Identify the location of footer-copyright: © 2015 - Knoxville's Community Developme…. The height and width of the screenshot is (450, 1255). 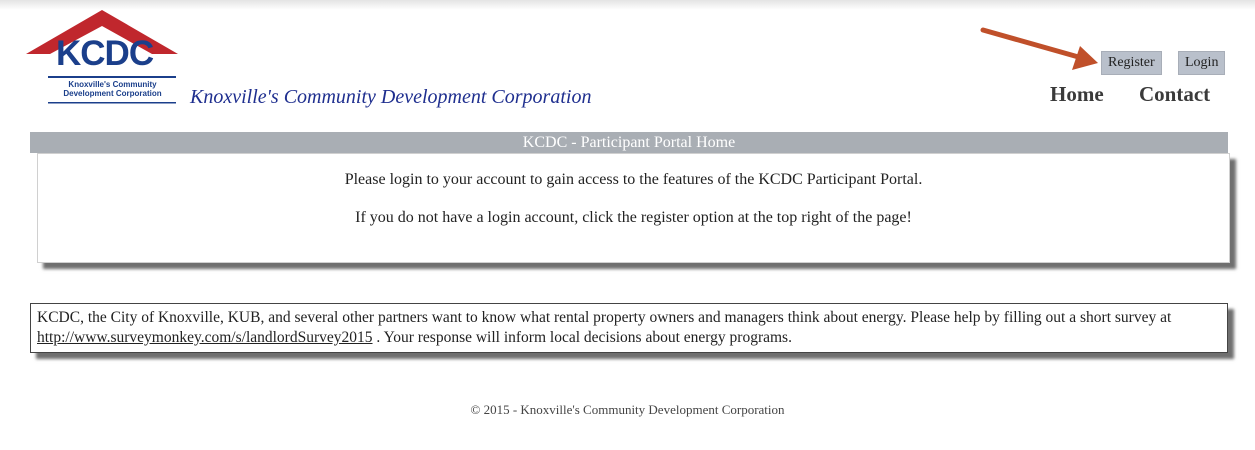
(627, 409).